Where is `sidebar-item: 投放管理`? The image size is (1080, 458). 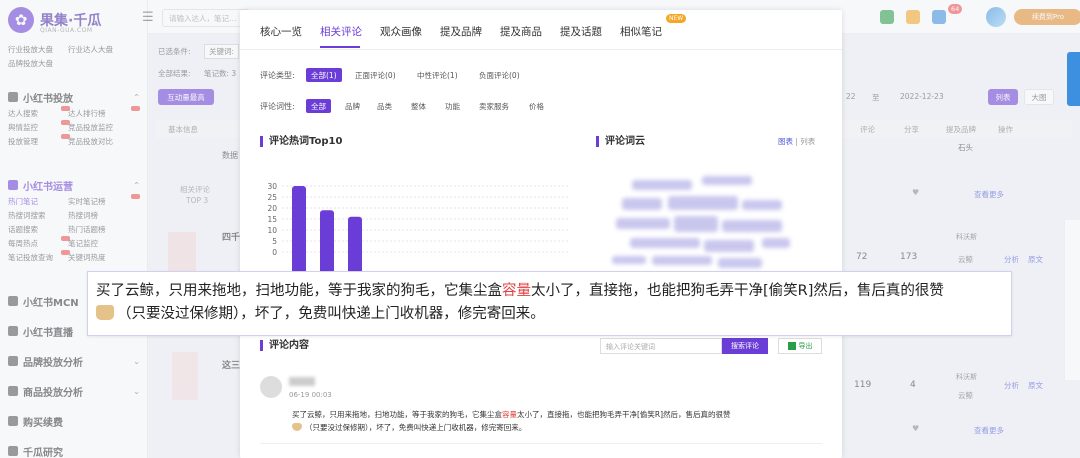 sidebar-item: 投放管理 is located at coordinates (39, 140).